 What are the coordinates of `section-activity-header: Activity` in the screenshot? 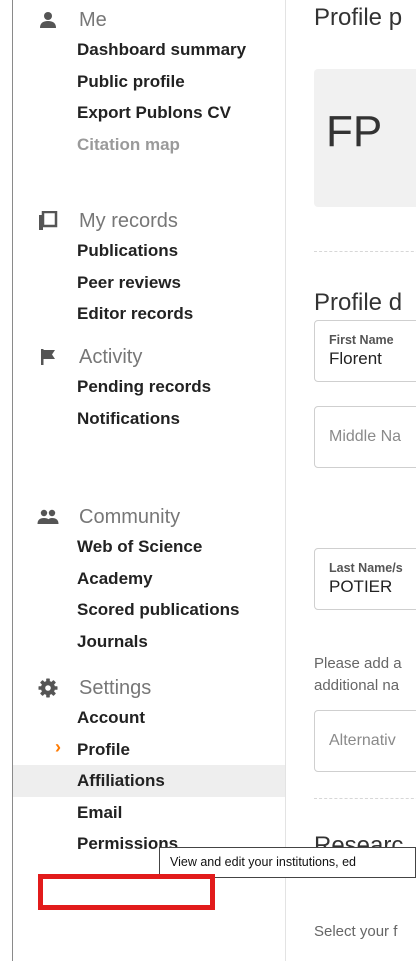 It's located at (149, 357).